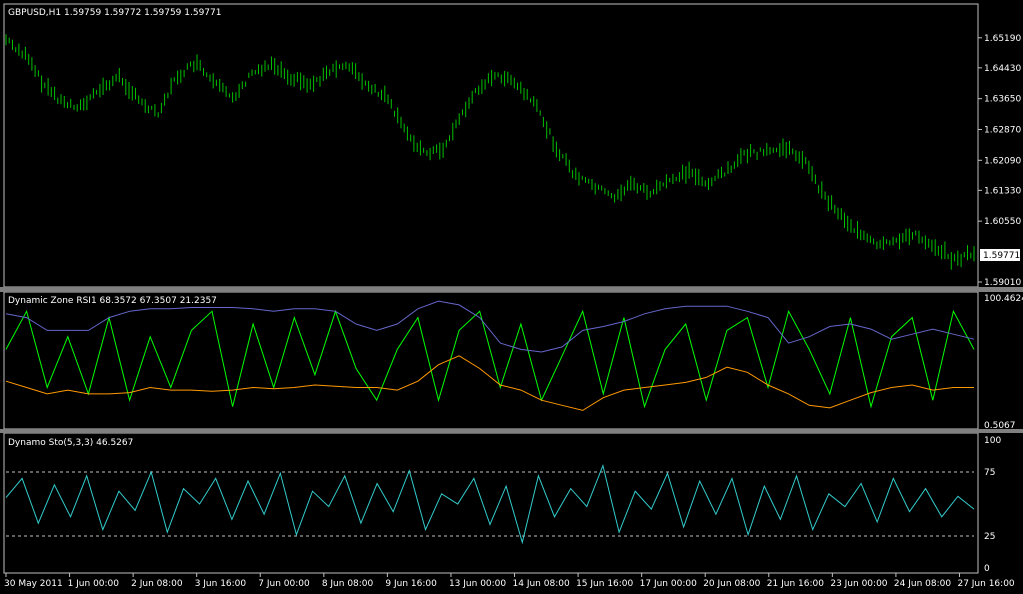  I want to click on y-tick-label: 75, so click(989, 473).